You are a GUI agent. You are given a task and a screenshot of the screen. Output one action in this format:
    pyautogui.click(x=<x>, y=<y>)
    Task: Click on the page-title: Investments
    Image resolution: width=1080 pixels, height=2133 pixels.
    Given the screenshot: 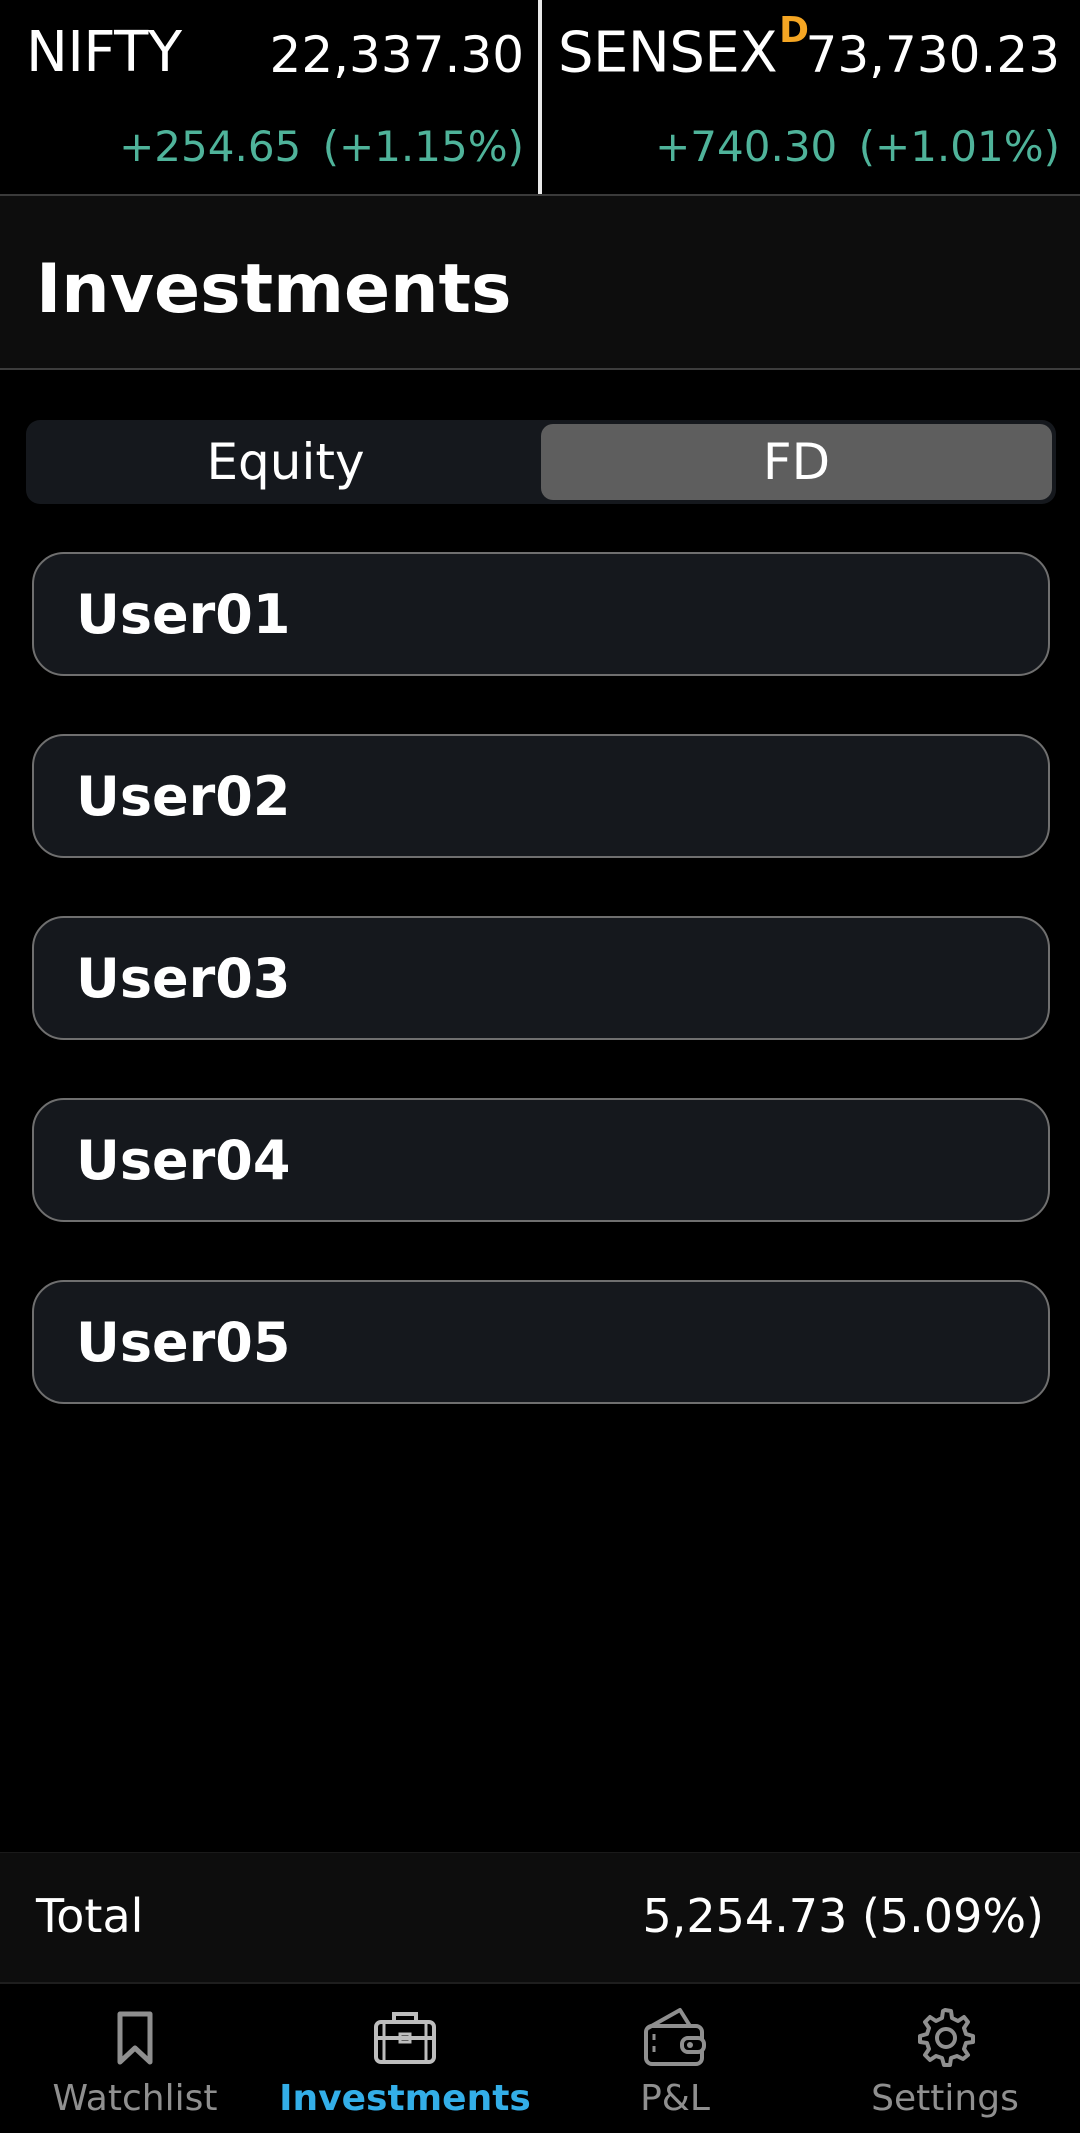 What is the action you would take?
    pyautogui.click(x=274, y=289)
    